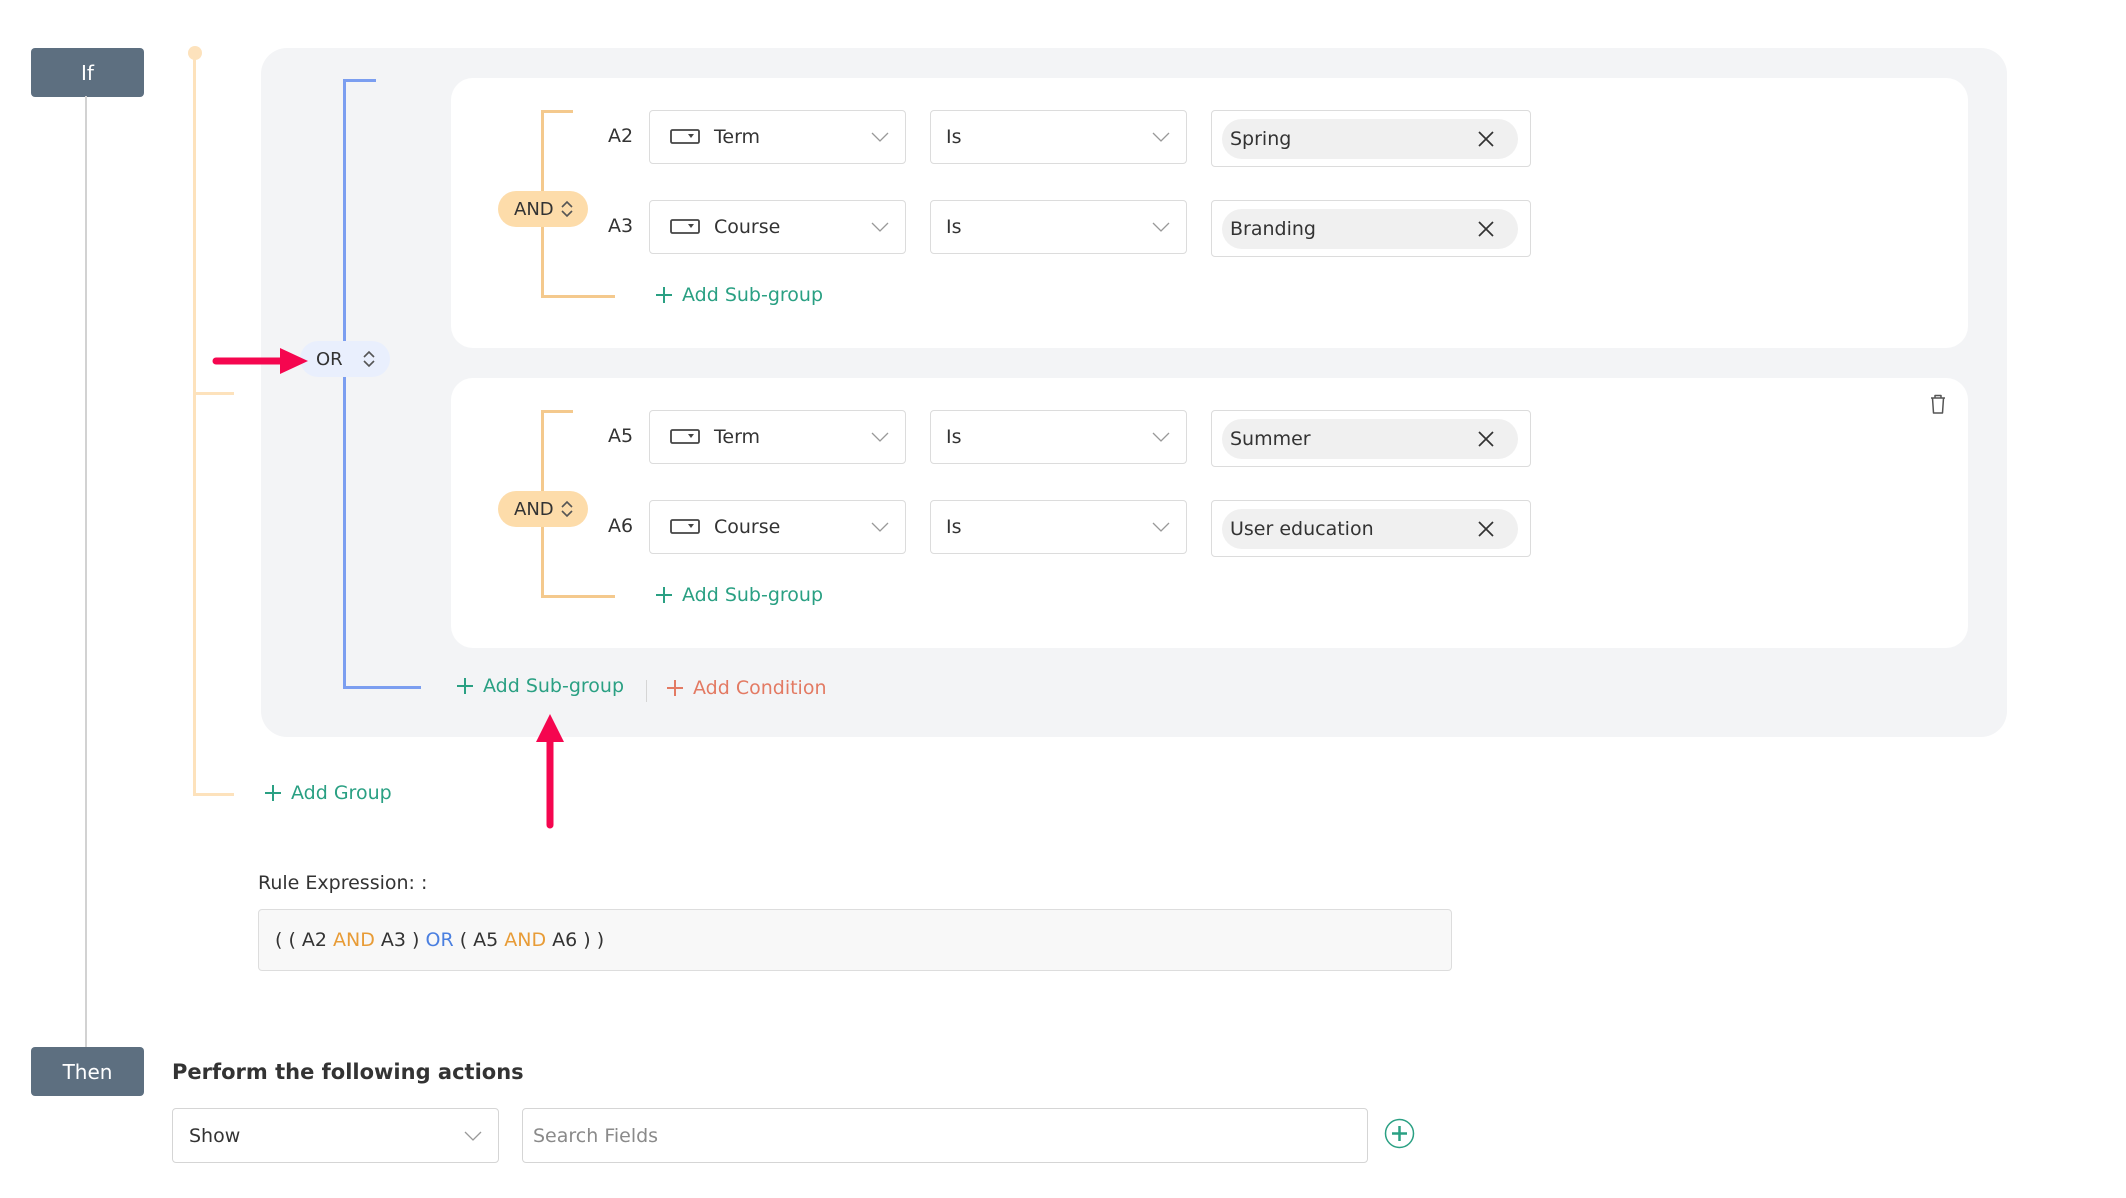 This screenshot has height=1198, width=2126. I want to click on root-operator-toggle: OR, so click(345, 359).